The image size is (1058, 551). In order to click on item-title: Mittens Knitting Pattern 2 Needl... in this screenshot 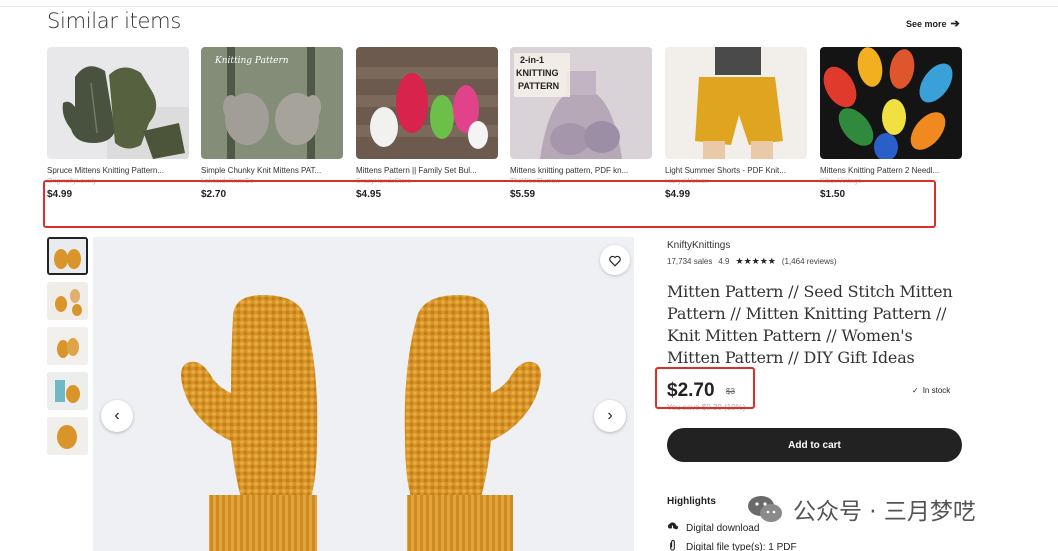, I will do `click(891, 170)`.